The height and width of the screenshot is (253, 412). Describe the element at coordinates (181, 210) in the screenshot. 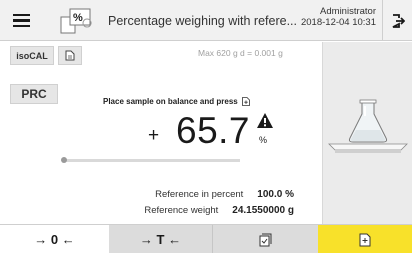

I see `reference-weight-label: Reference weight` at that location.